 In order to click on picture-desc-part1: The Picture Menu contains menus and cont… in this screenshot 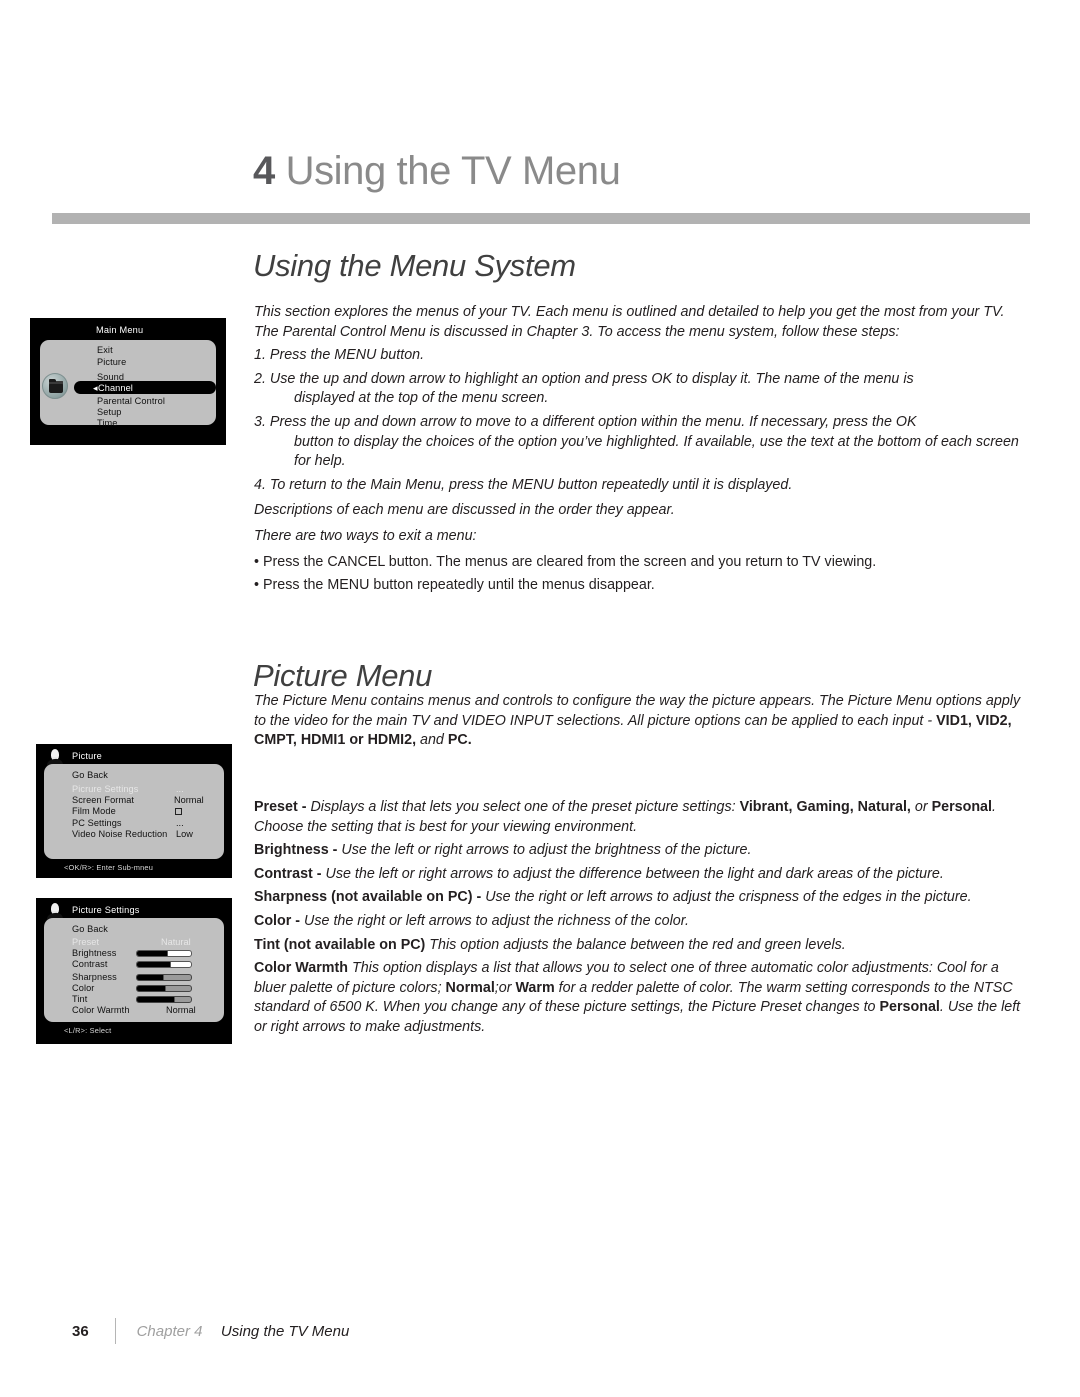, I will do `click(637, 711)`.